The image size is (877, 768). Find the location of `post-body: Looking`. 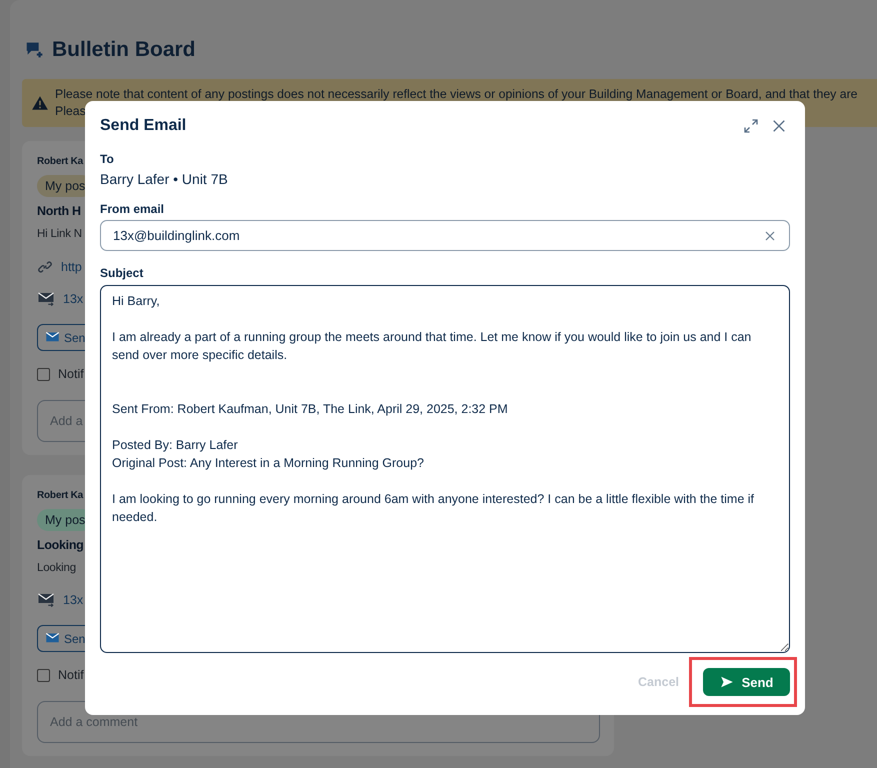

post-body: Looking is located at coordinates (56, 568).